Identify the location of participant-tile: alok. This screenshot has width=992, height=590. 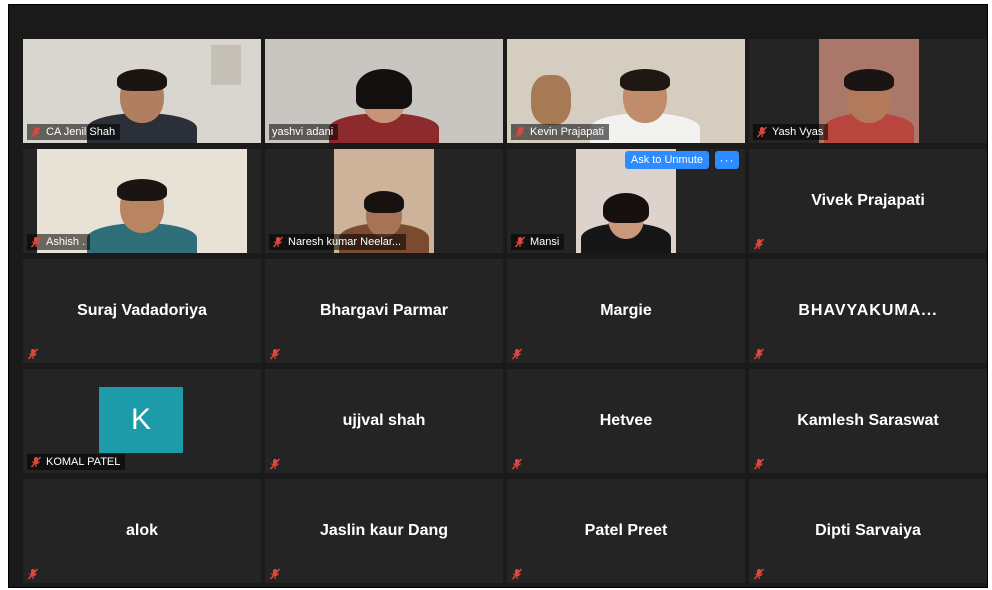
(142, 531).